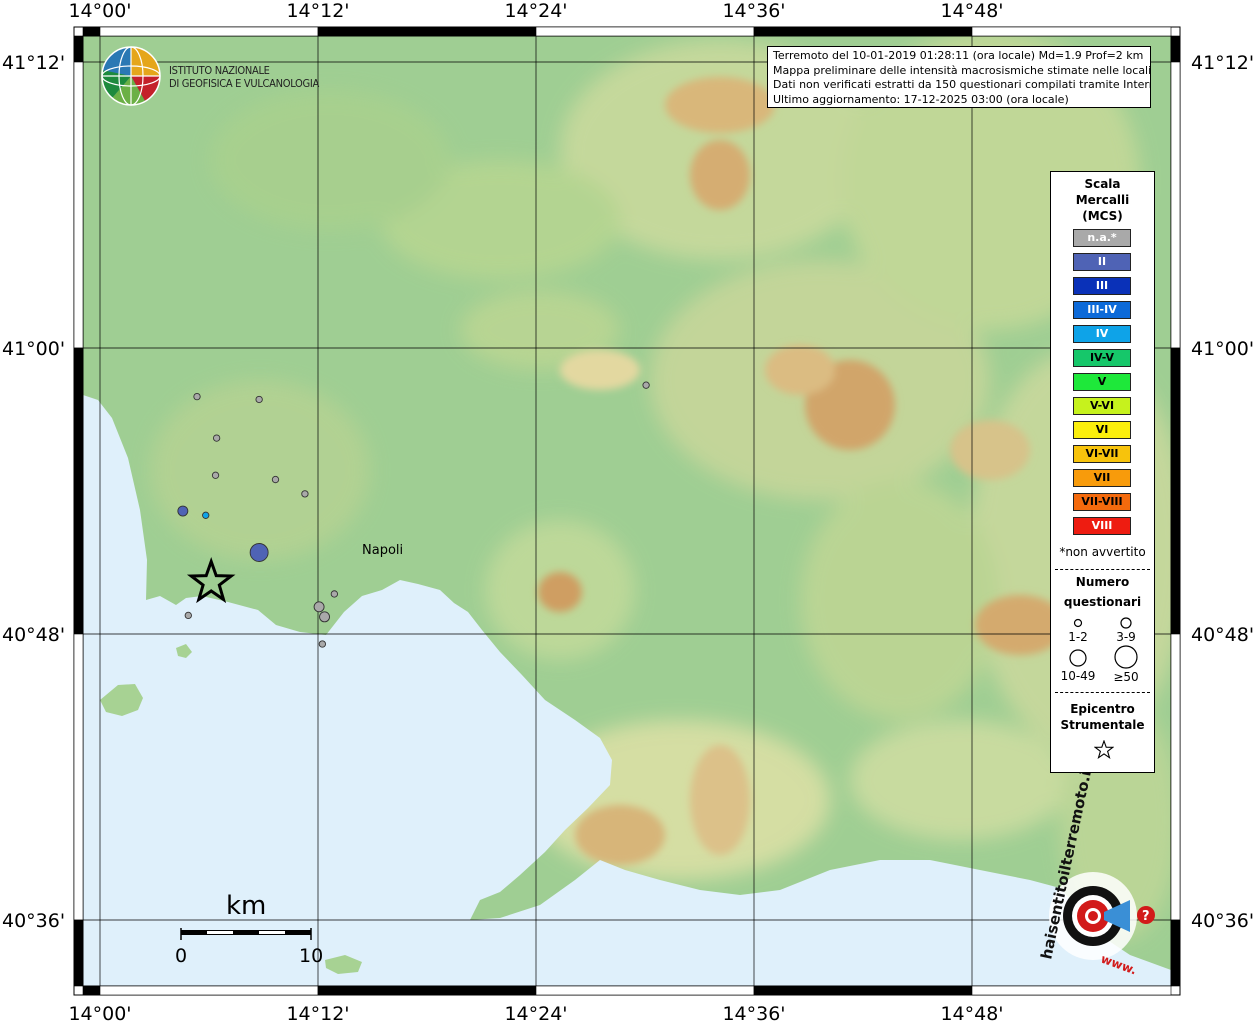 The width and height of the screenshot is (1255, 1028). Describe the element at coordinates (33, 635) in the screenshot. I see `lat-label-left: 40°48'` at that location.